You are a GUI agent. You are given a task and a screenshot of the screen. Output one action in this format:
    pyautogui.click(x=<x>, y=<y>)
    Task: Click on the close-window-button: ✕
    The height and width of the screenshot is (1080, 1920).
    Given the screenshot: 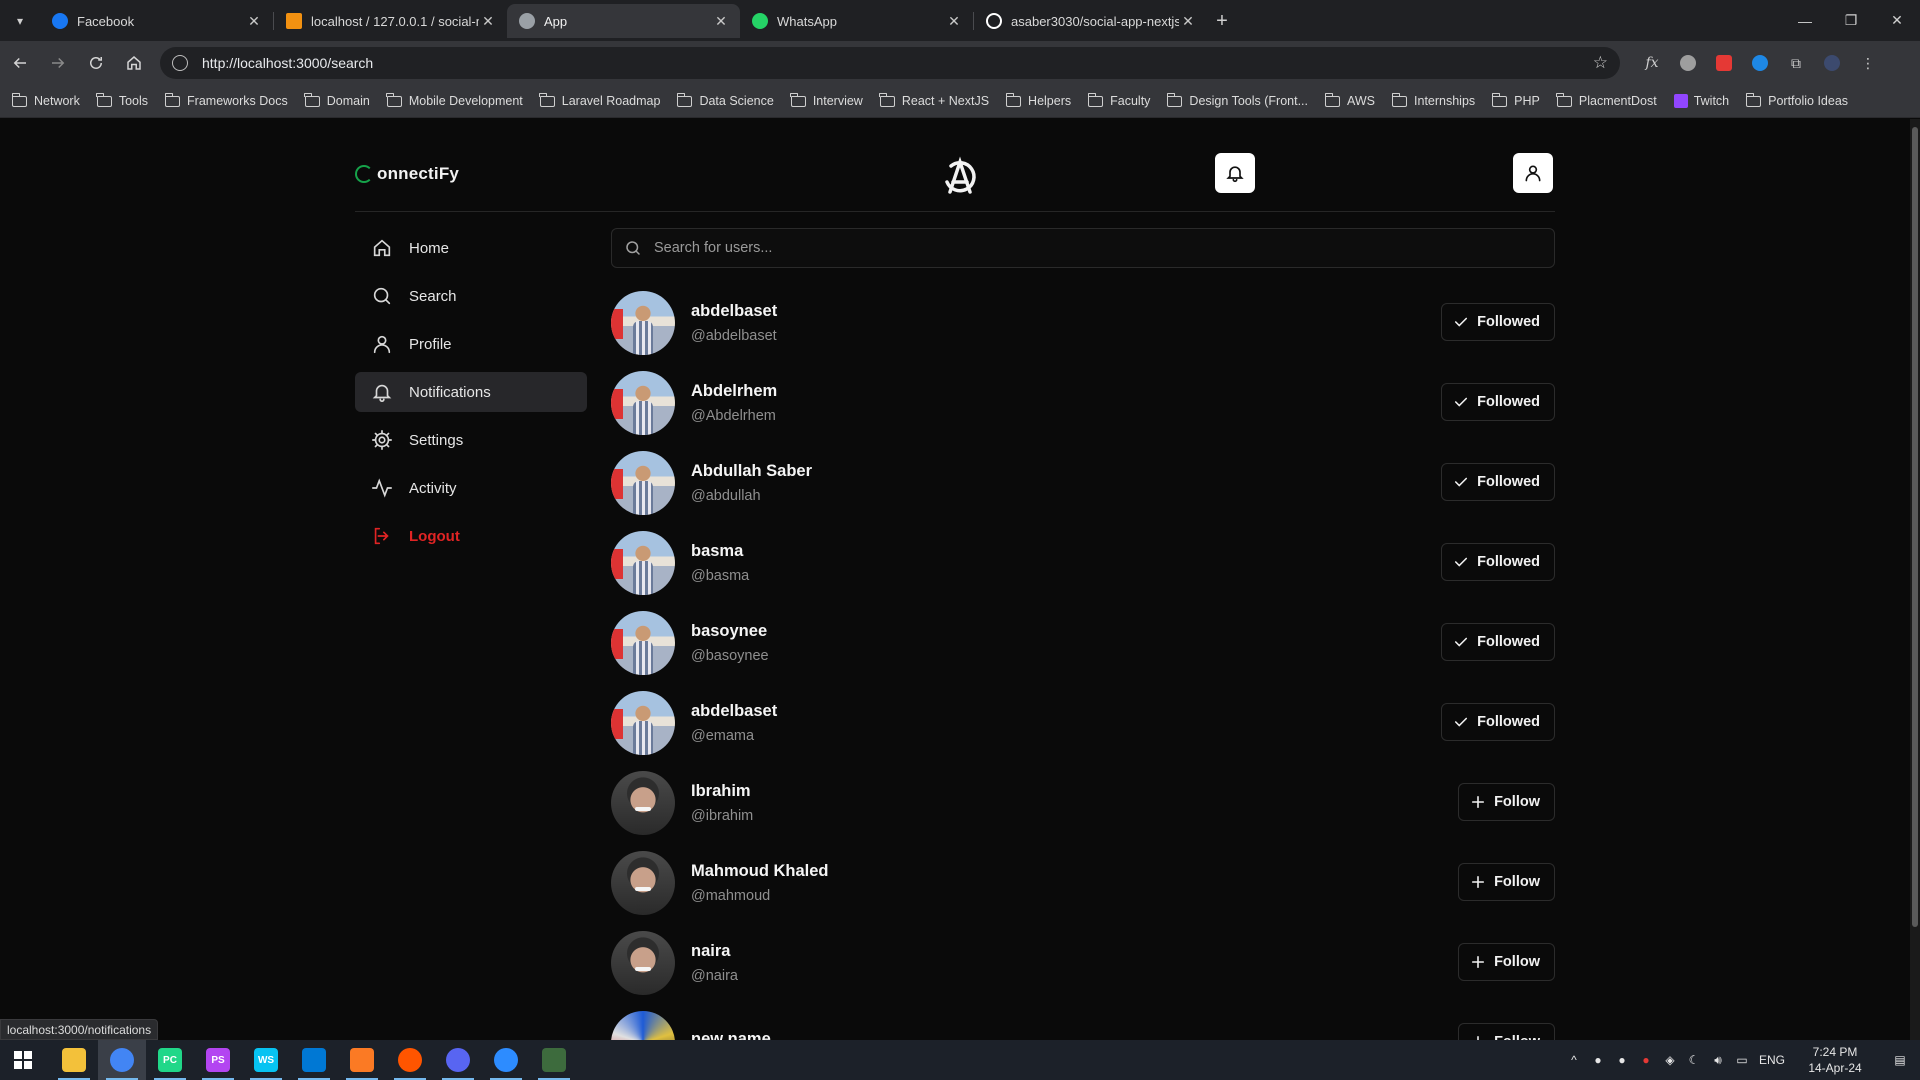 What is the action you would take?
    pyautogui.click(x=1897, y=20)
    